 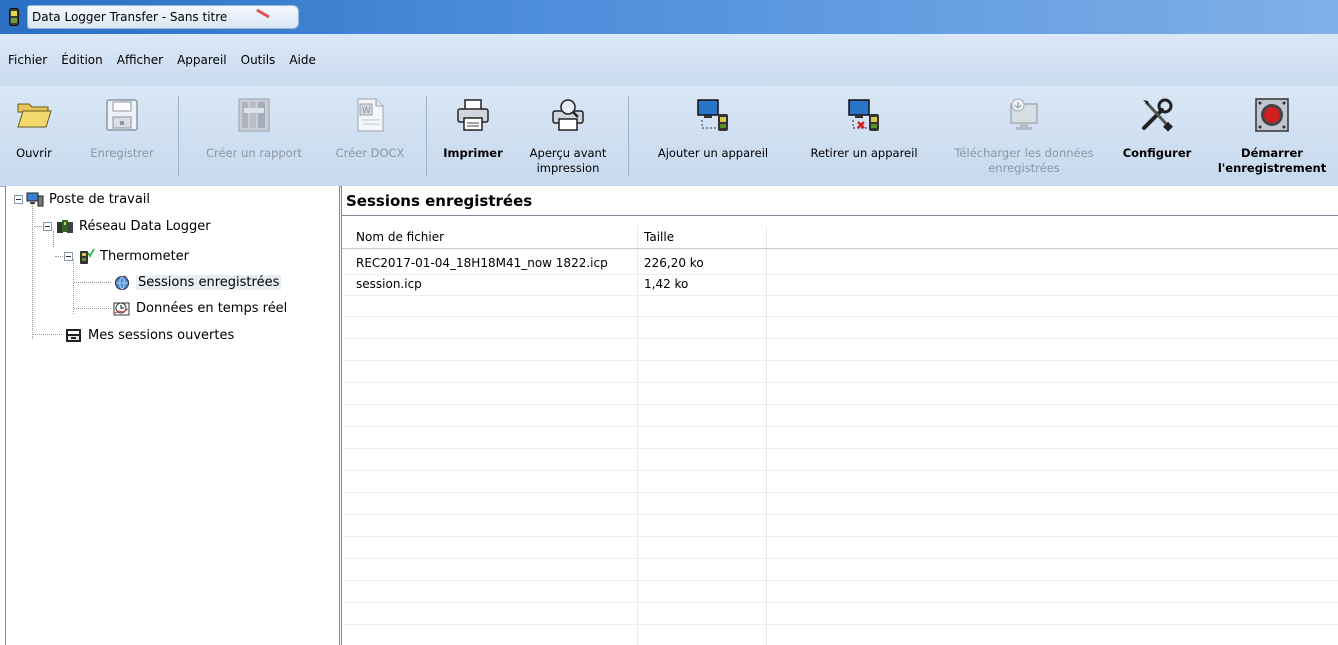 I want to click on cell-filename: session.icp, so click(x=389, y=284).